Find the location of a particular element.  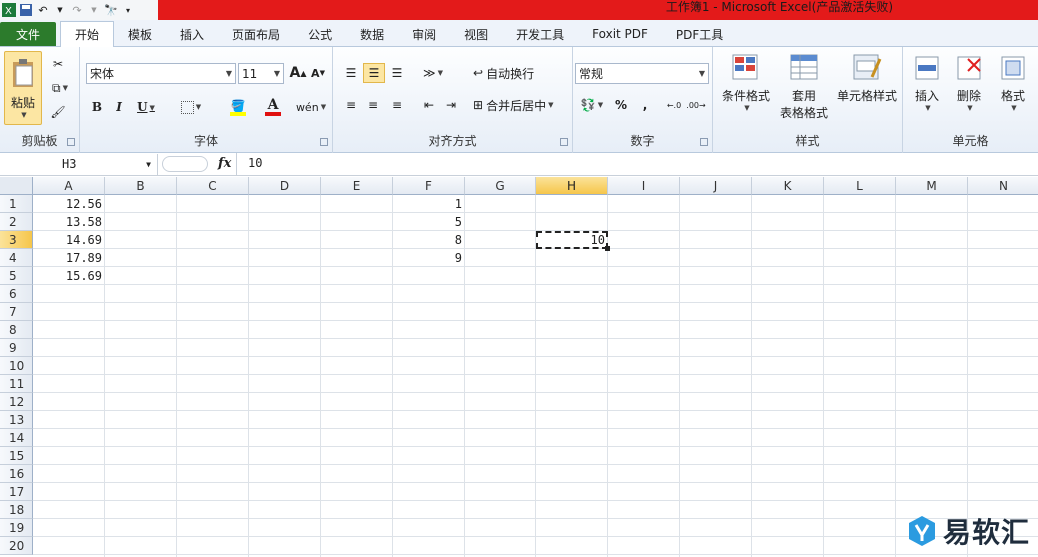

cell-a1: 12.56 is located at coordinates (69, 204).